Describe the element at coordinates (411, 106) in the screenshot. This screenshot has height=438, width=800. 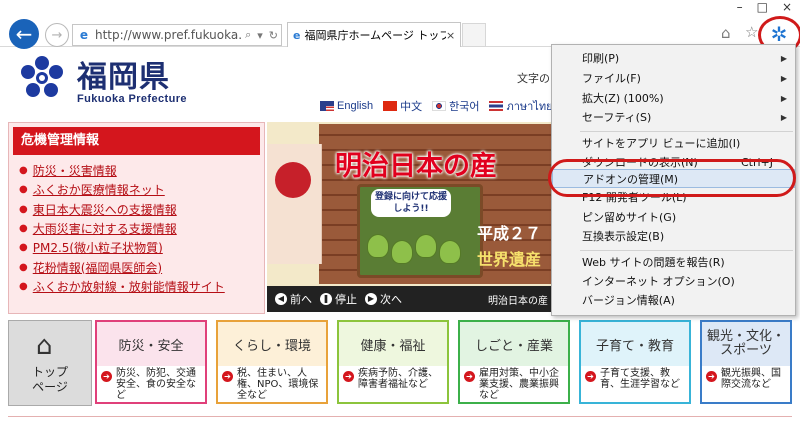
I see `lang-chinese-label: 中文` at that location.